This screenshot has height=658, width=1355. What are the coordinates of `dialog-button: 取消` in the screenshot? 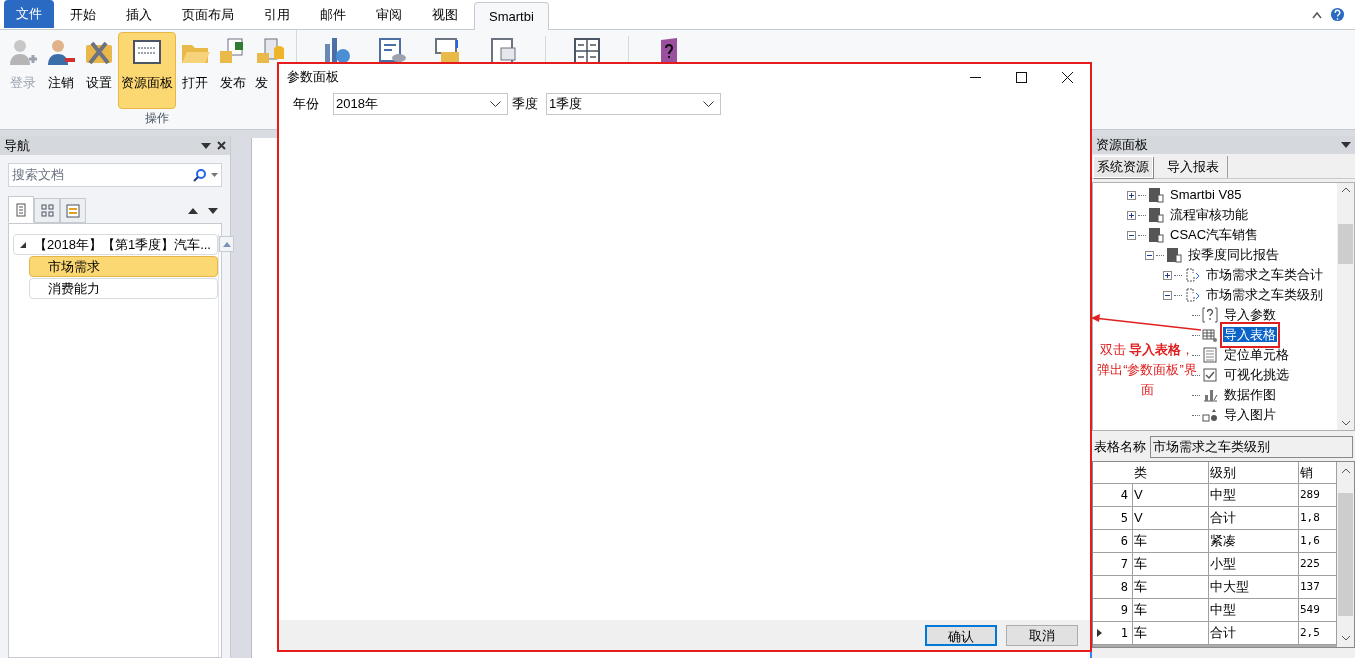 It's located at (1042, 635).